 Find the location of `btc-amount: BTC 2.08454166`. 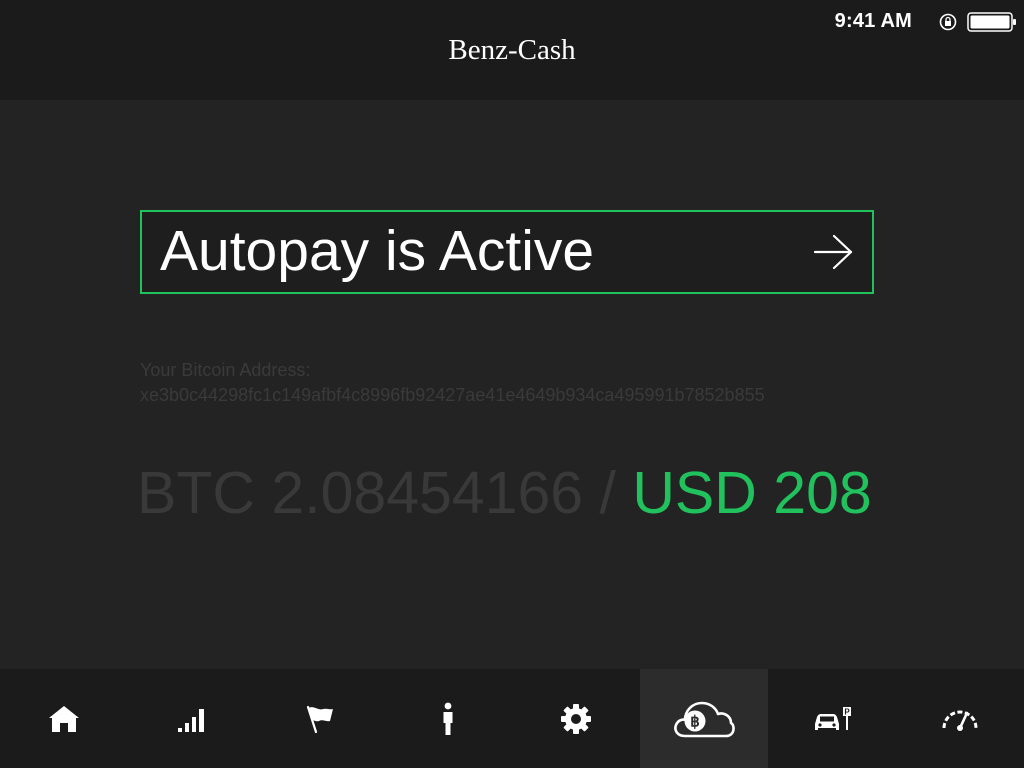

btc-amount: BTC 2.08454166 is located at coordinates (360, 493).